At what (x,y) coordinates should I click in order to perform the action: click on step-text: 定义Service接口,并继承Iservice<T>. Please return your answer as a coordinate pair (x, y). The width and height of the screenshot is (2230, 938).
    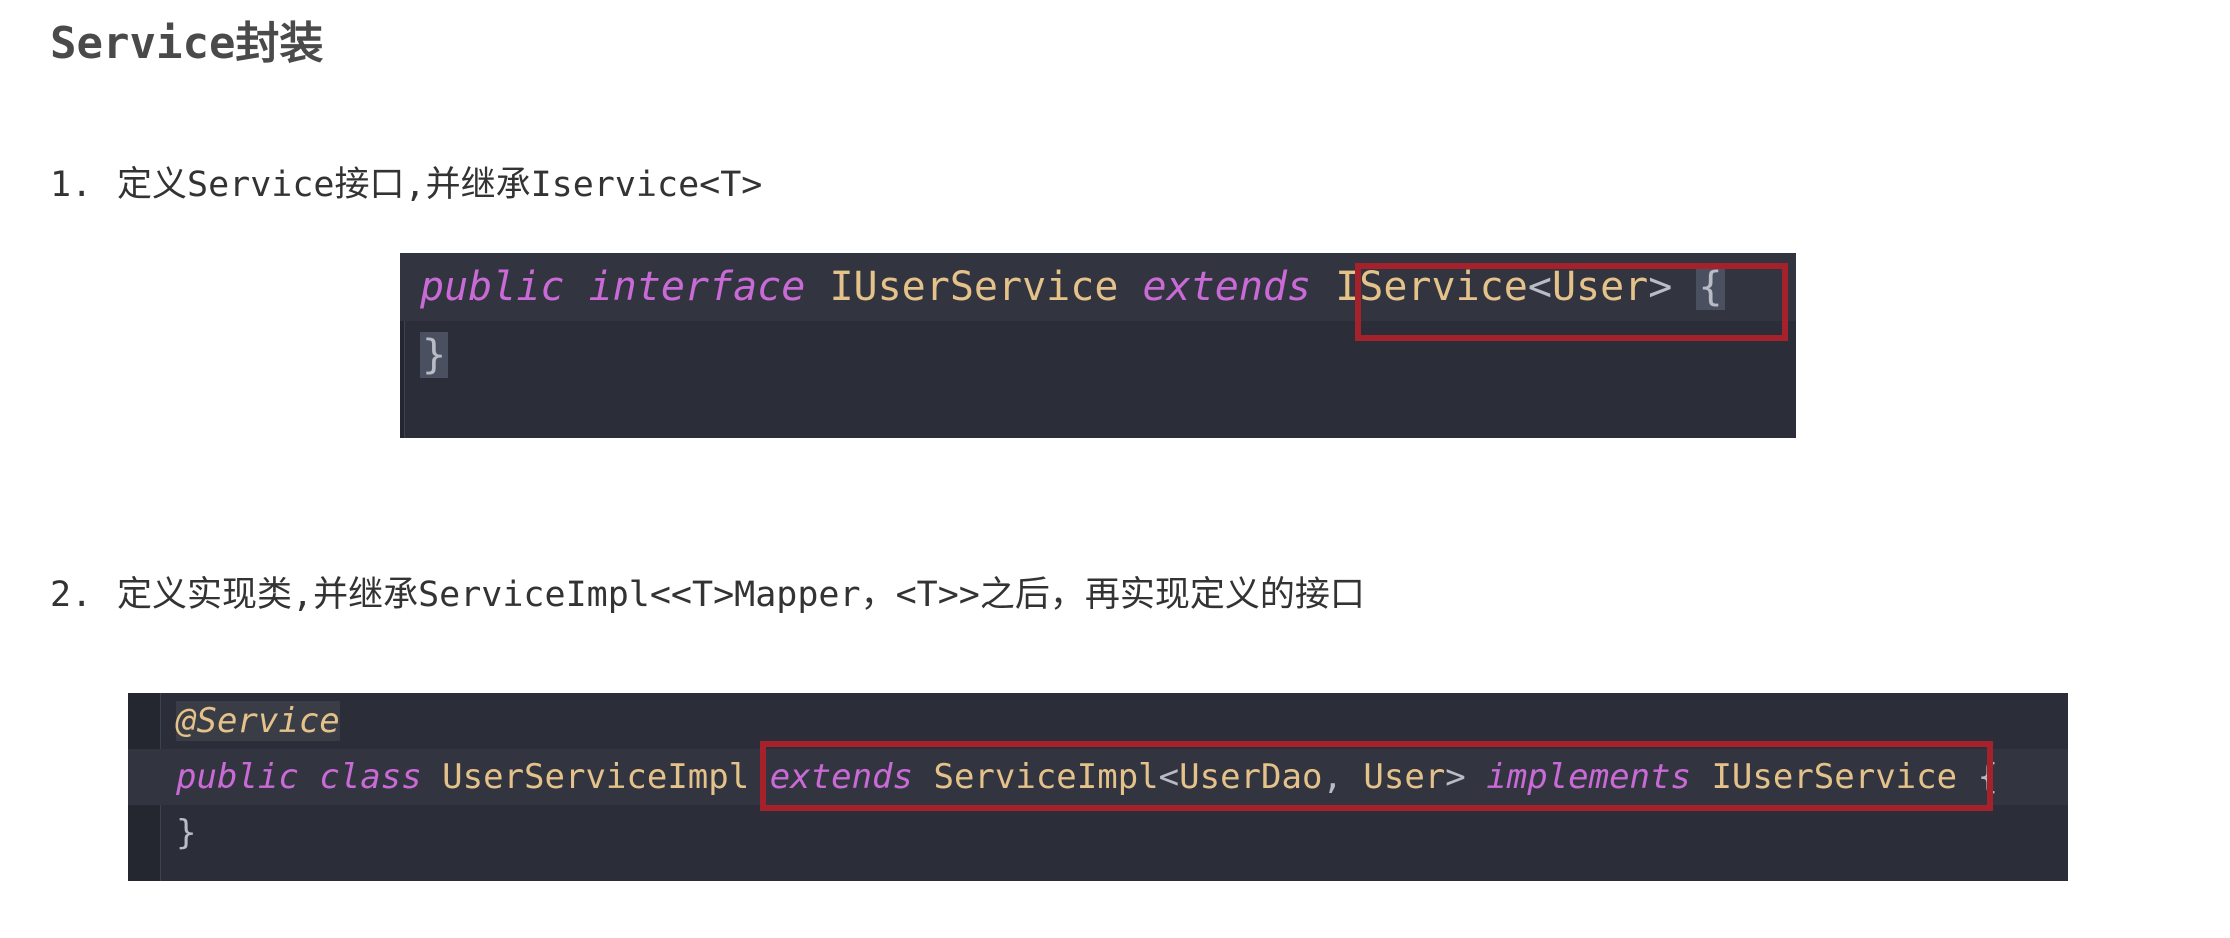
    Looking at the image, I should click on (440, 185).